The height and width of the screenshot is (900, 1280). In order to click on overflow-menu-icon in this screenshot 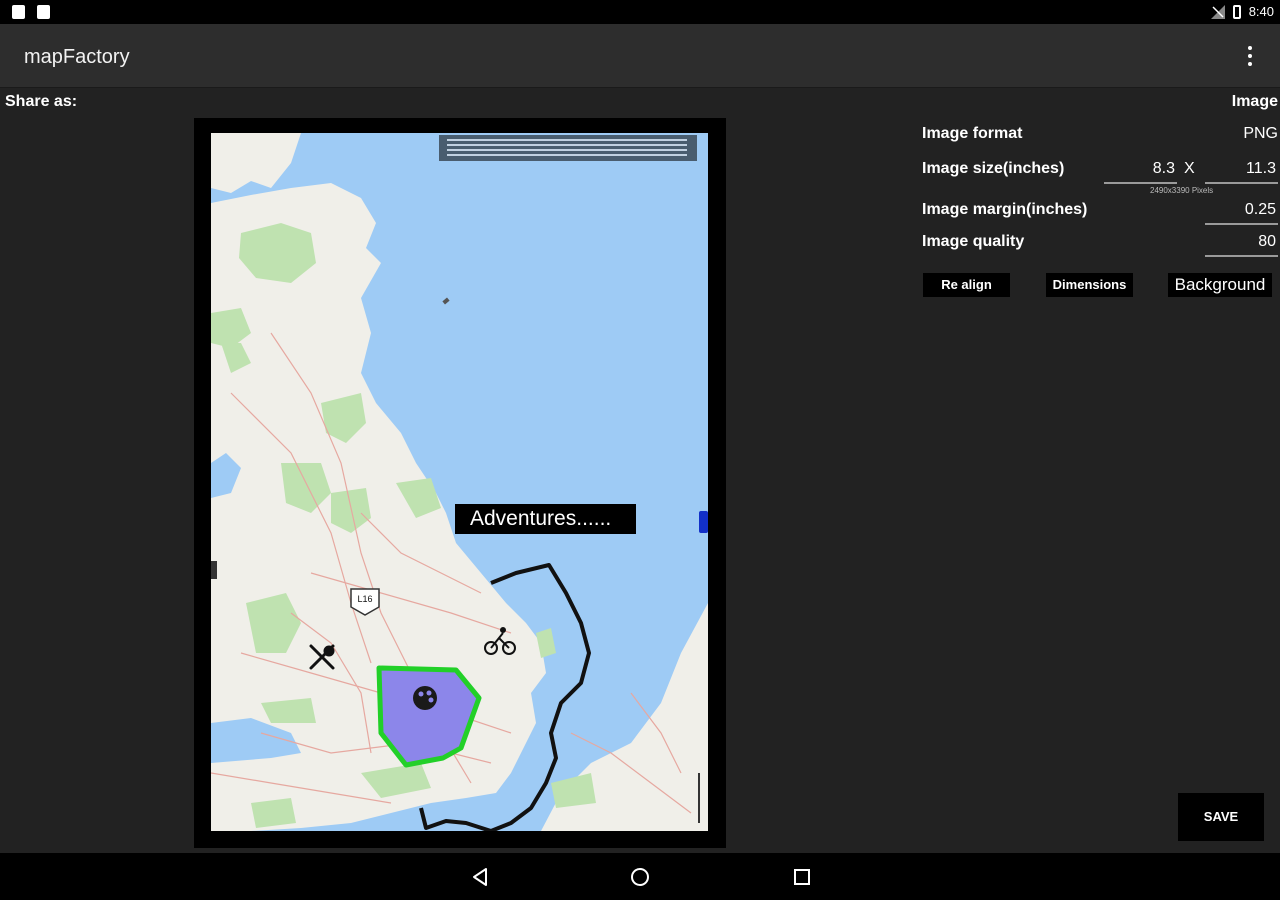, I will do `click(1250, 56)`.